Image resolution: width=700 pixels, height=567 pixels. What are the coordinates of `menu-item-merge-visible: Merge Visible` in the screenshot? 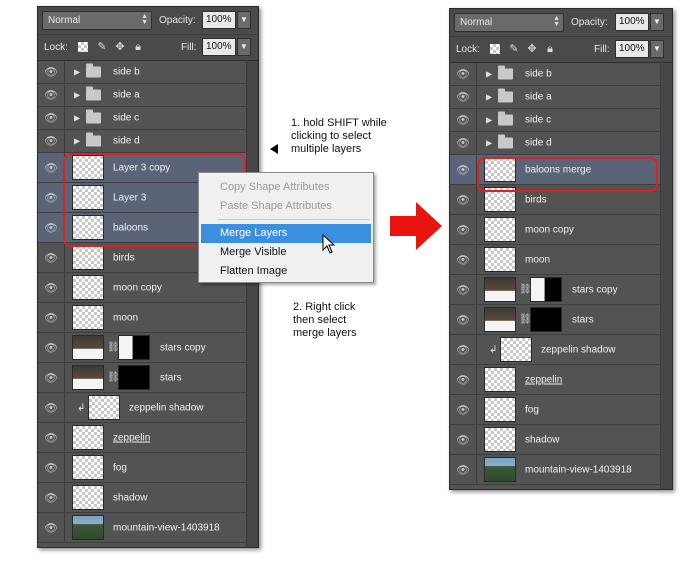 It's located at (286, 252).